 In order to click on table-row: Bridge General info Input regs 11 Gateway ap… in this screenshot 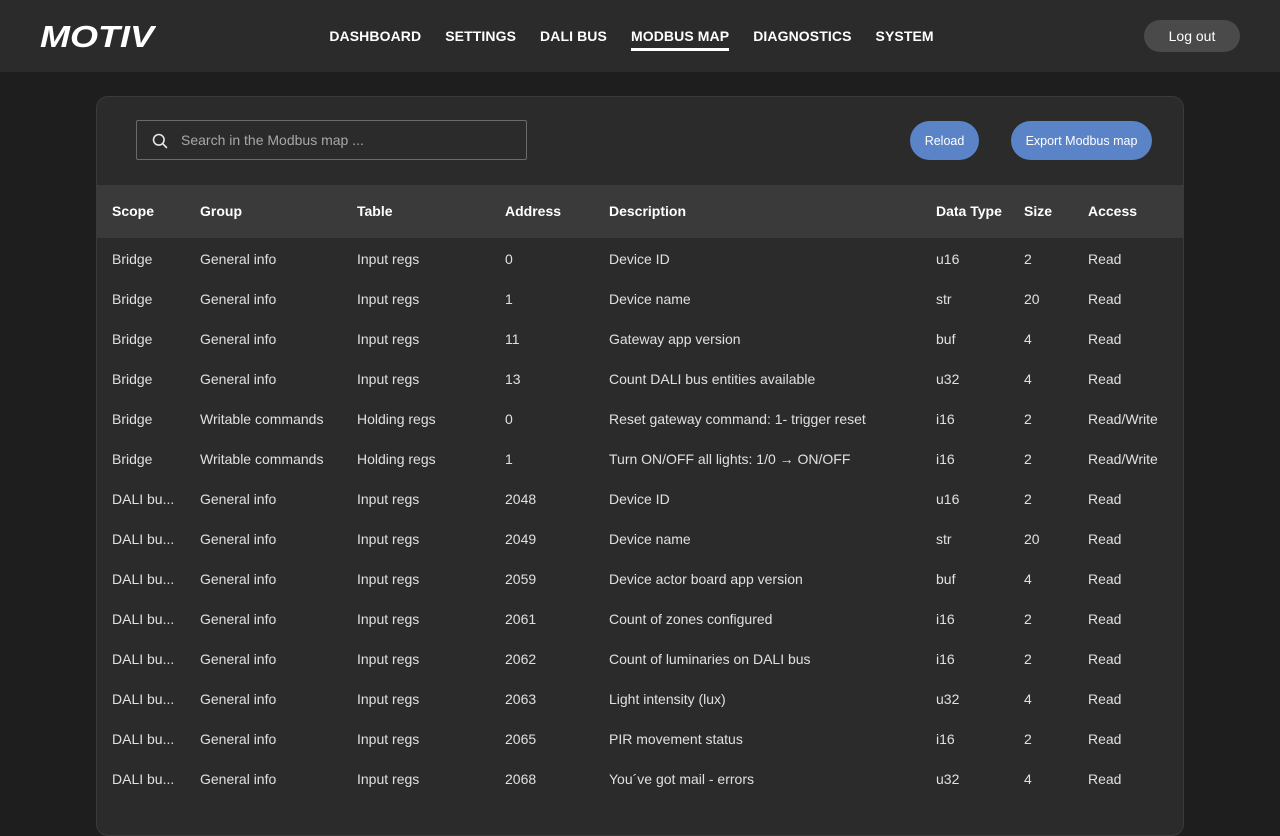, I will do `click(640, 338)`.